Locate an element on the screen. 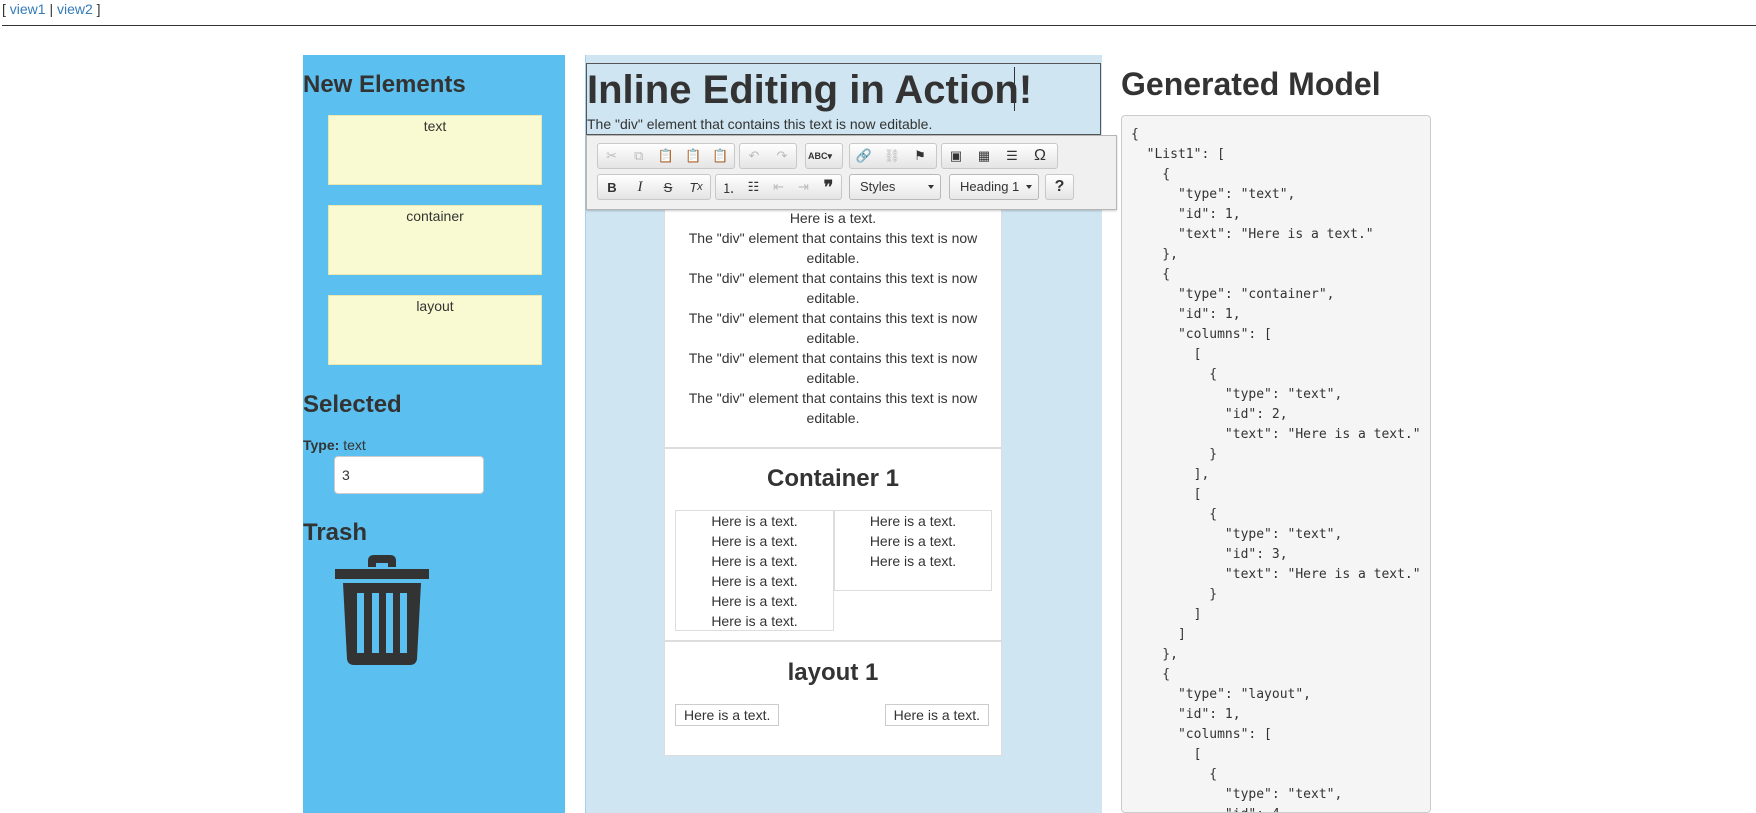 The image size is (1756, 813). image-icon: ▣ is located at coordinates (956, 156).